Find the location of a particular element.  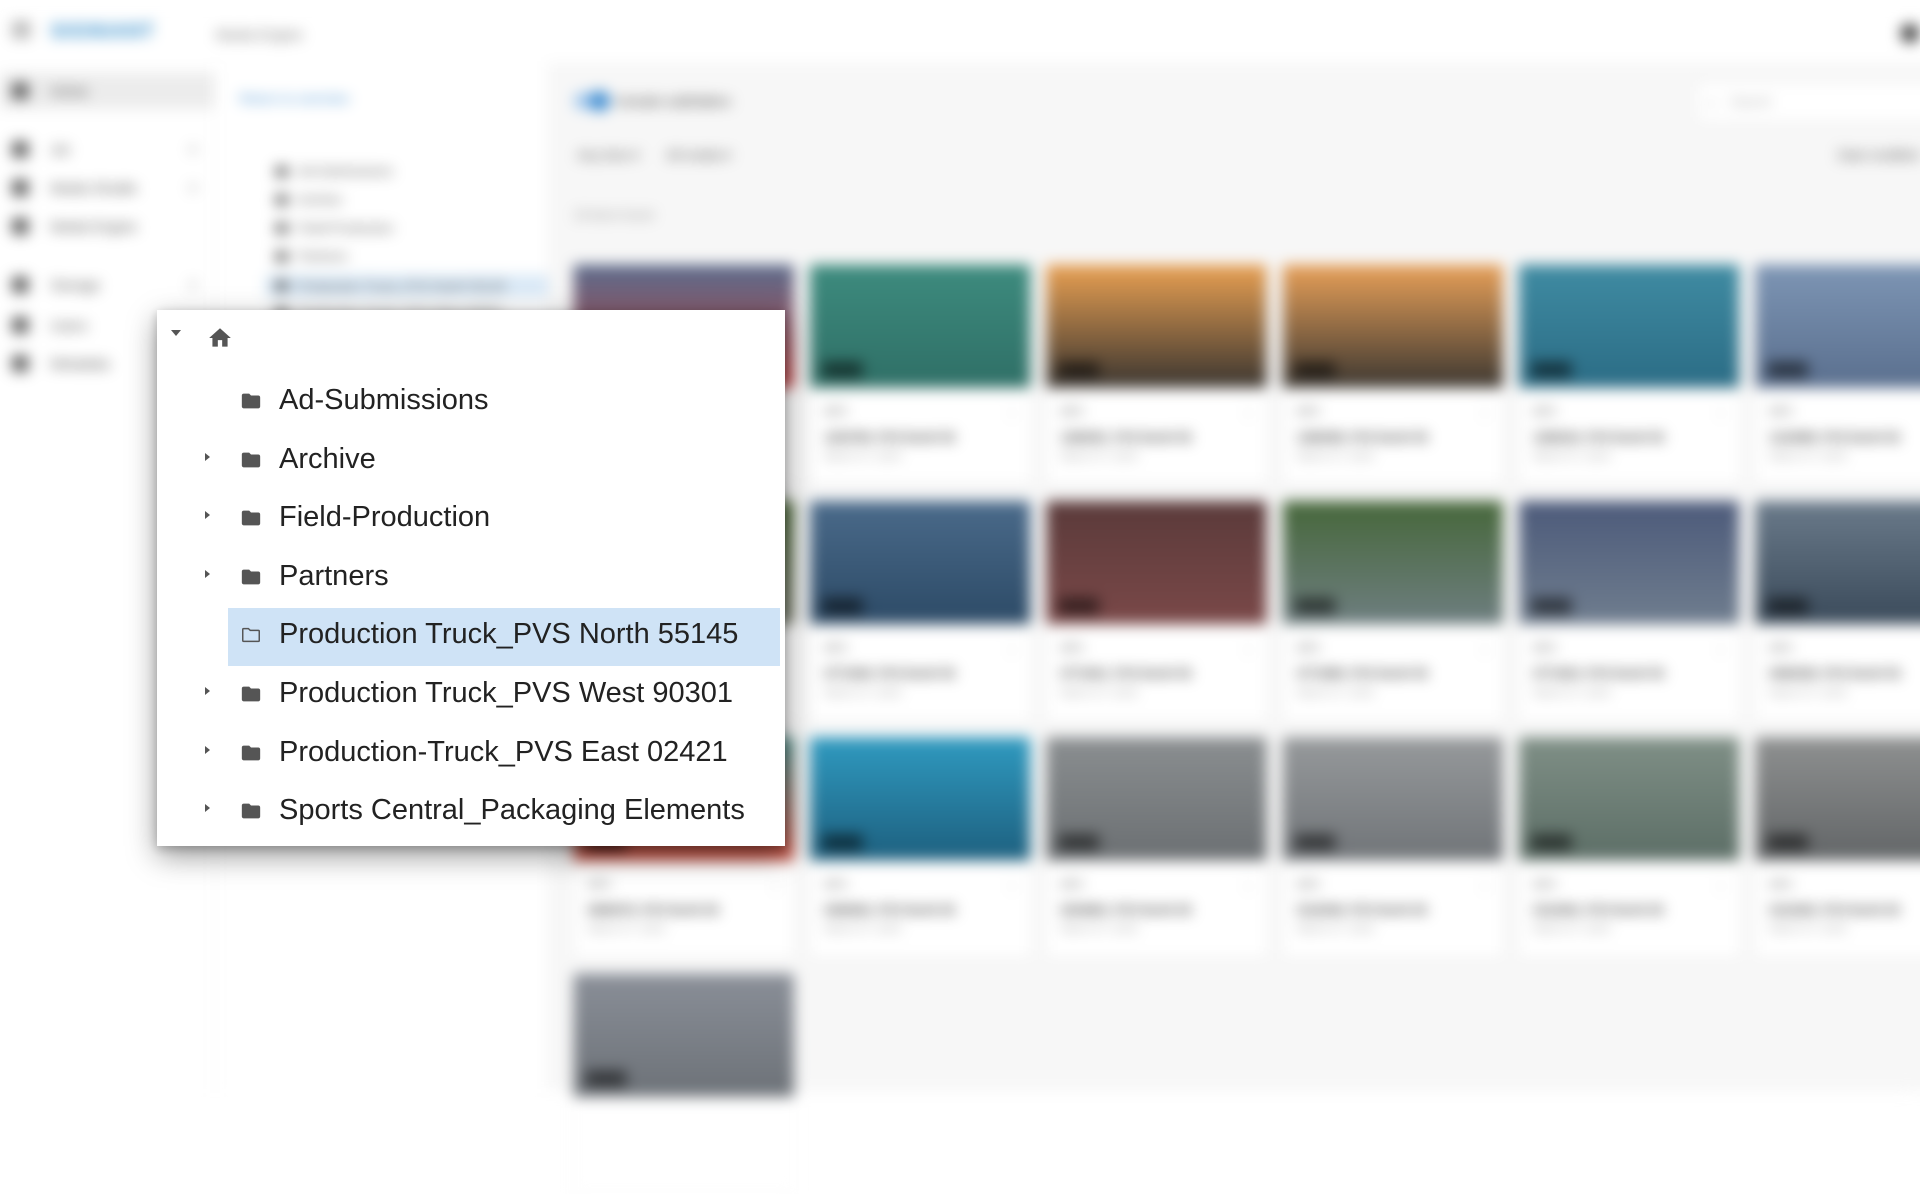

media-card: MP4 ⋮ 0771898_PVS North 55 March 27, 2024 is located at coordinates (1392, 611).